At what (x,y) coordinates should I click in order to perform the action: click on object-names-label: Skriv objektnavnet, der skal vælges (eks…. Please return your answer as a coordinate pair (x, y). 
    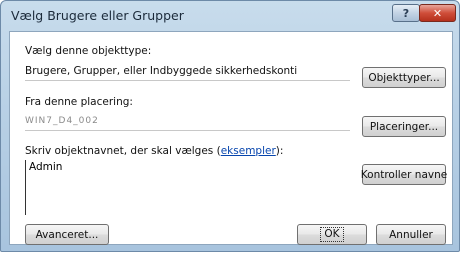
    Looking at the image, I should click on (154, 151).